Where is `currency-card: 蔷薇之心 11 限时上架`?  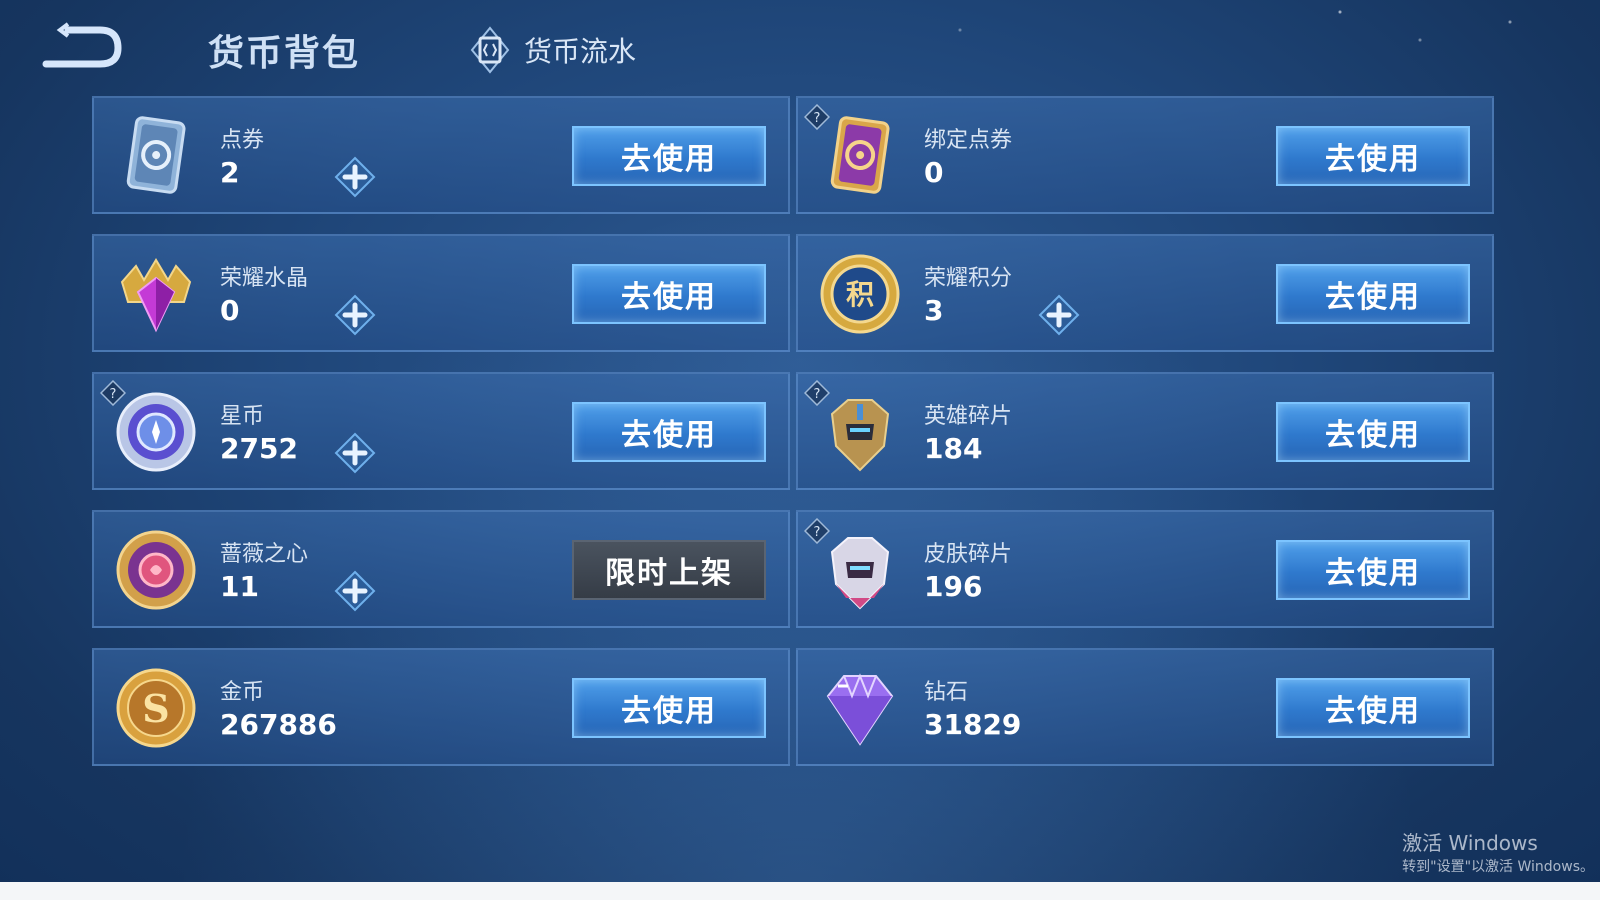
currency-card: 蔷薇之心 11 限时上架 is located at coordinates (441, 569).